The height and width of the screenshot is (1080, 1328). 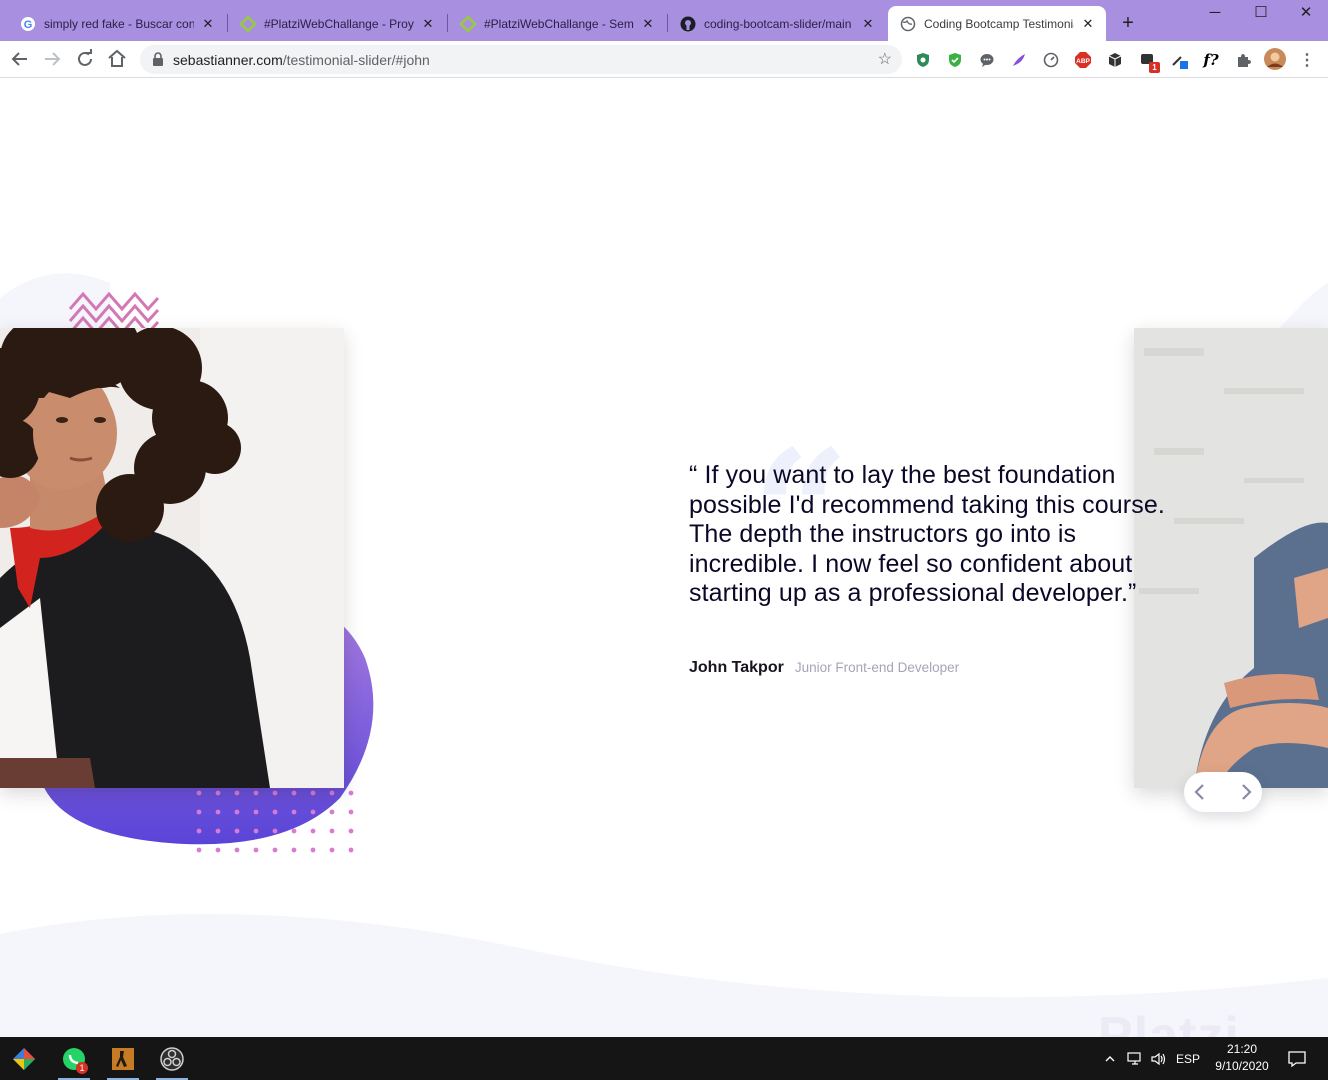 What do you see at coordinates (664, 1058) in the screenshot?
I see `windows-taskbar: 1 ESP 21:20 9/10/2020` at bounding box center [664, 1058].